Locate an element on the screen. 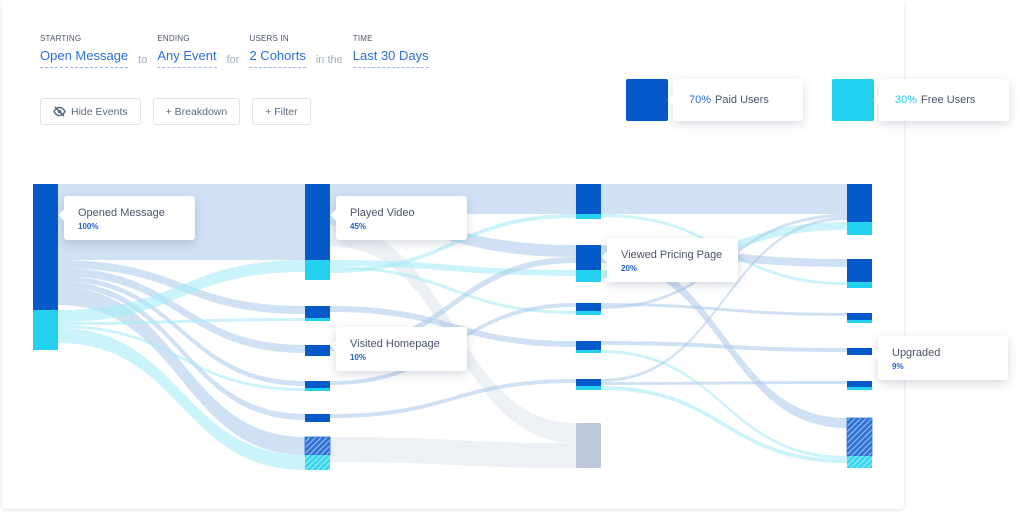 The height and width of the screenshot is (513, 1024). dropoff-node-bar is located at coordinates (588, 445).